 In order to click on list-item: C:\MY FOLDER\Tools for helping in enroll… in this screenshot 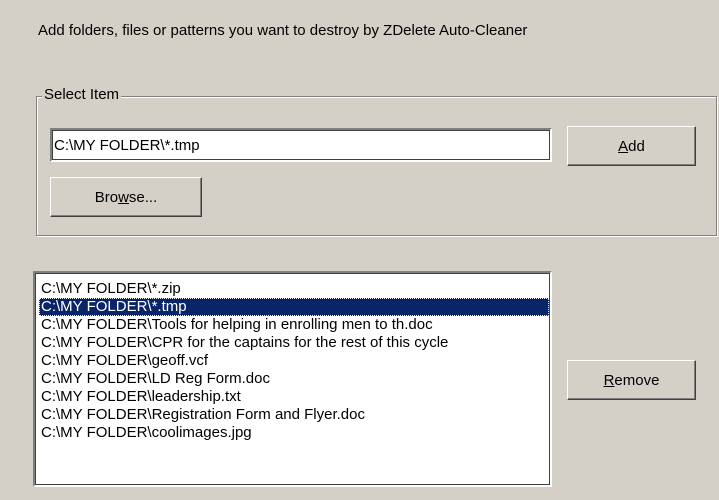, I will do `click(294, 325)`.